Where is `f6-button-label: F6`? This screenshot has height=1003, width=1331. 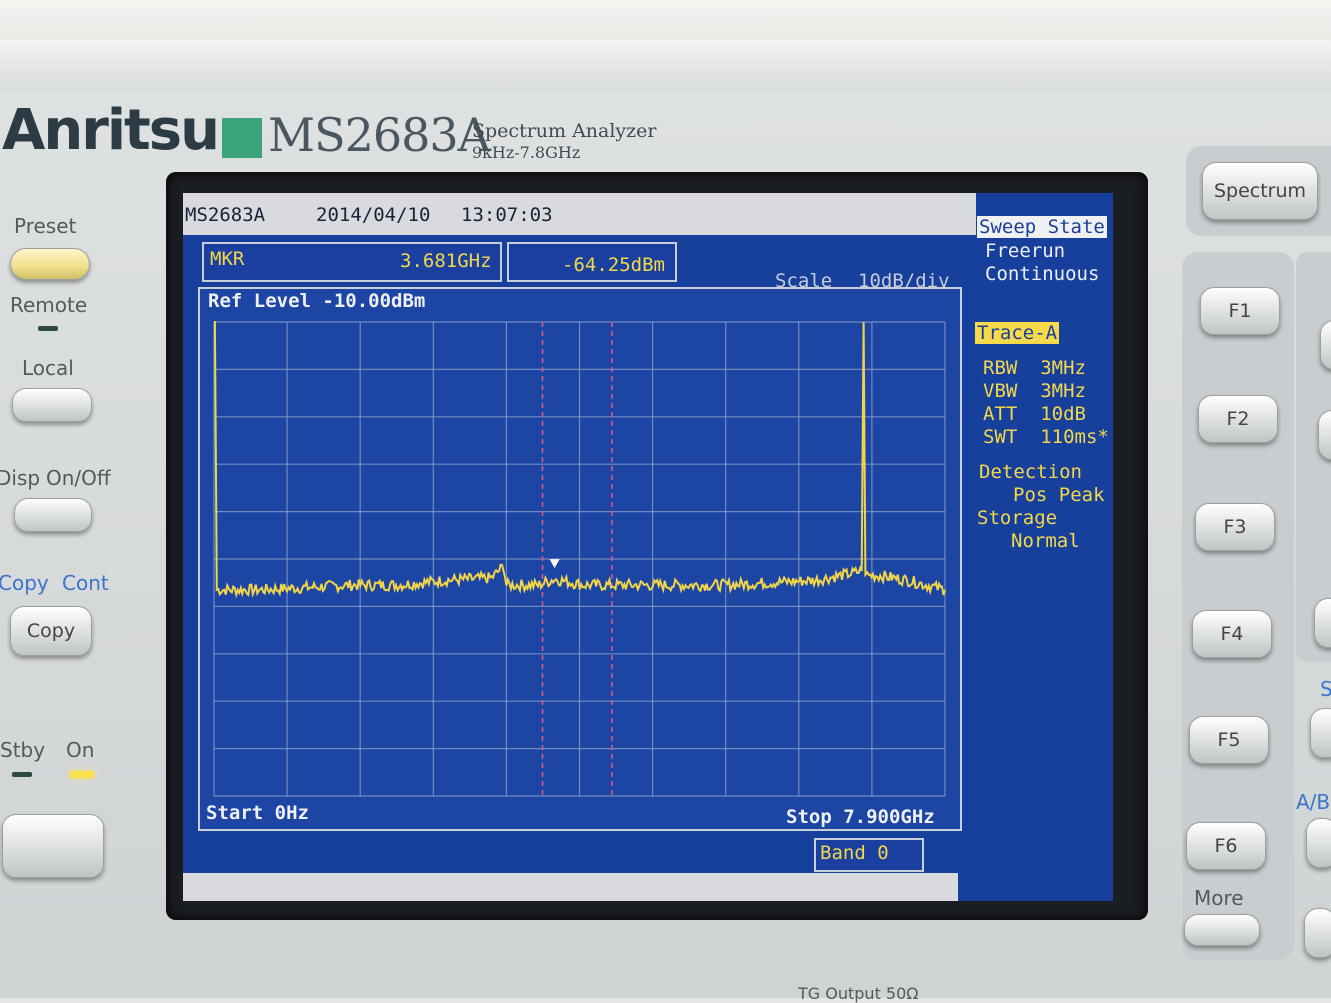
f6-button-label: F6 is located at coordinates (1226, 846).